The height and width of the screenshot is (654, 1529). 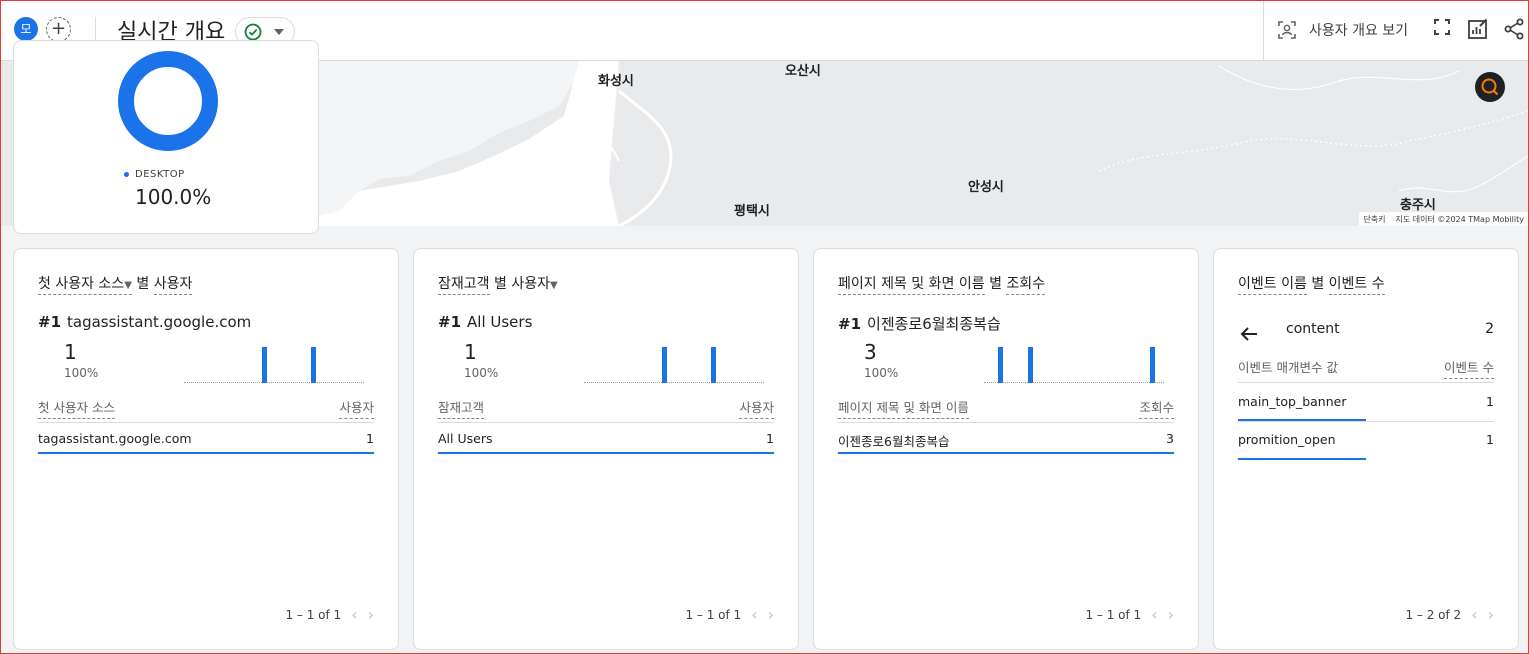 I want to click on donut-slice-desktop, so click(x=168, y=101).